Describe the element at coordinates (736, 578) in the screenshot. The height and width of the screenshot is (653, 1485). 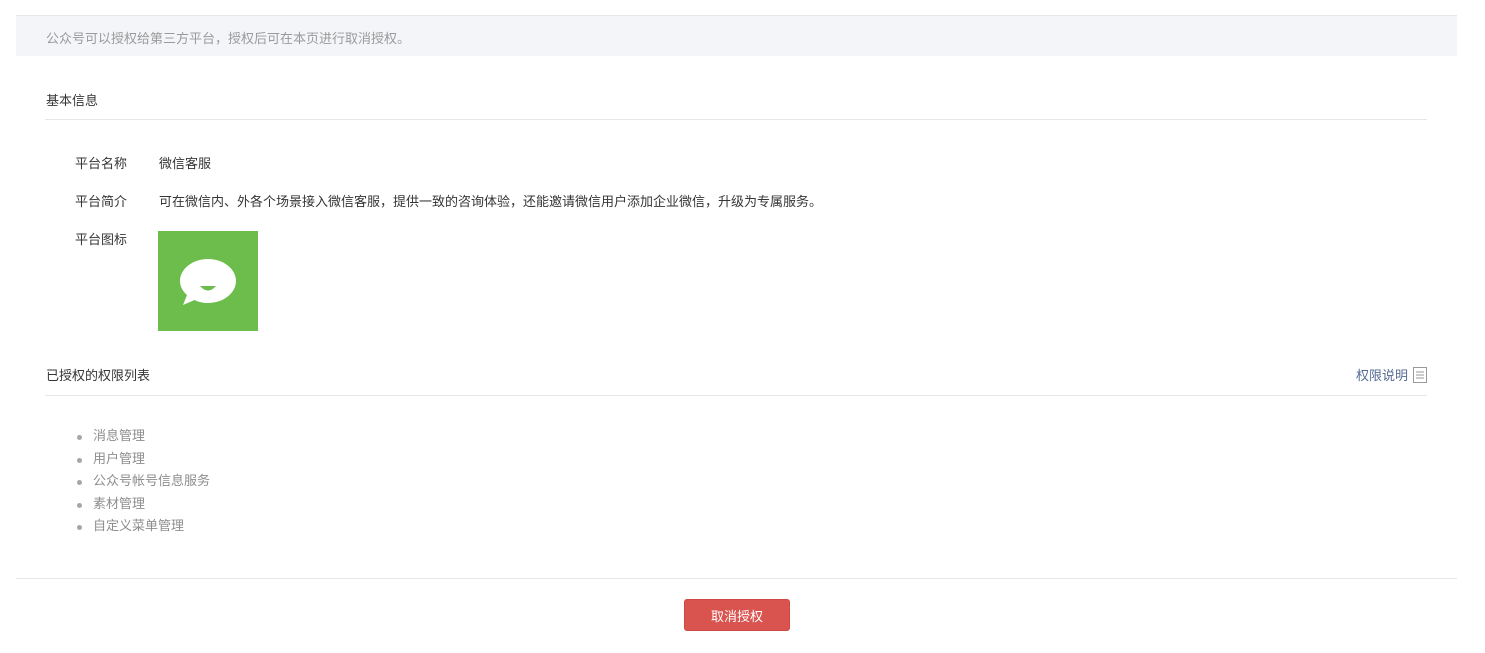
I see `footer-divider` at that location.